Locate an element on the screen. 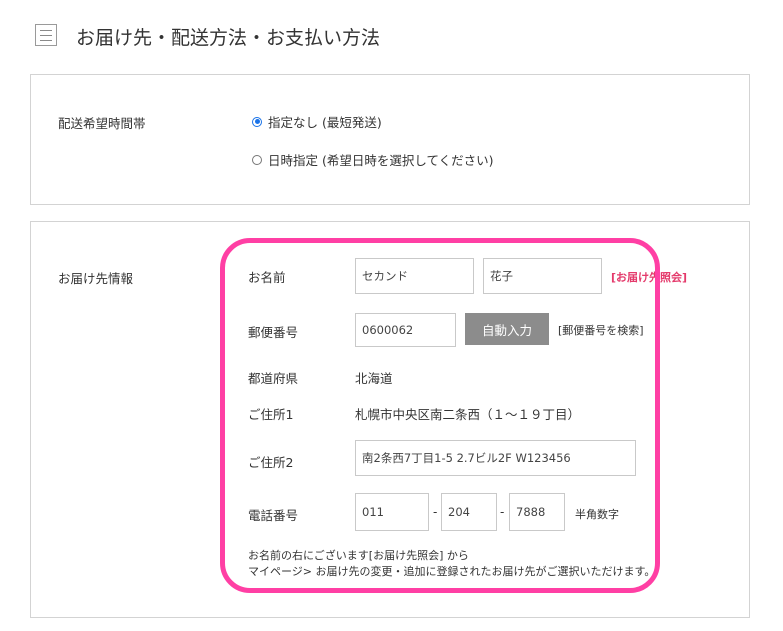  postal-search-link: [郵便番号を検索] is located at coordinates (601, 330).